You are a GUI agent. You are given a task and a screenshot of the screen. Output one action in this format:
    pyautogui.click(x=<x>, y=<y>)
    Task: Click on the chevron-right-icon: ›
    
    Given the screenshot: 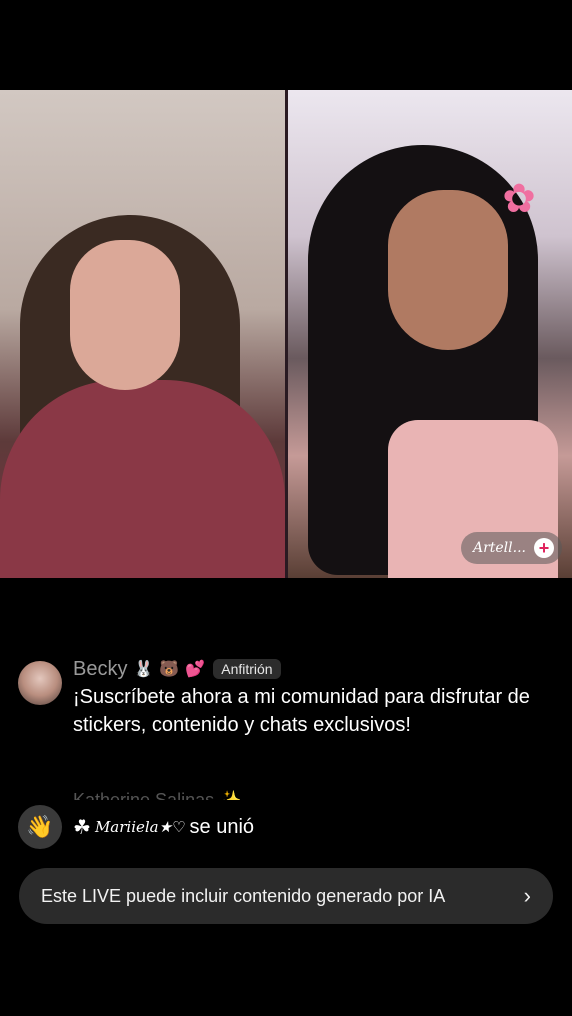 What is the action you would take?
    pyautogui.click(x=527, y=895)
    